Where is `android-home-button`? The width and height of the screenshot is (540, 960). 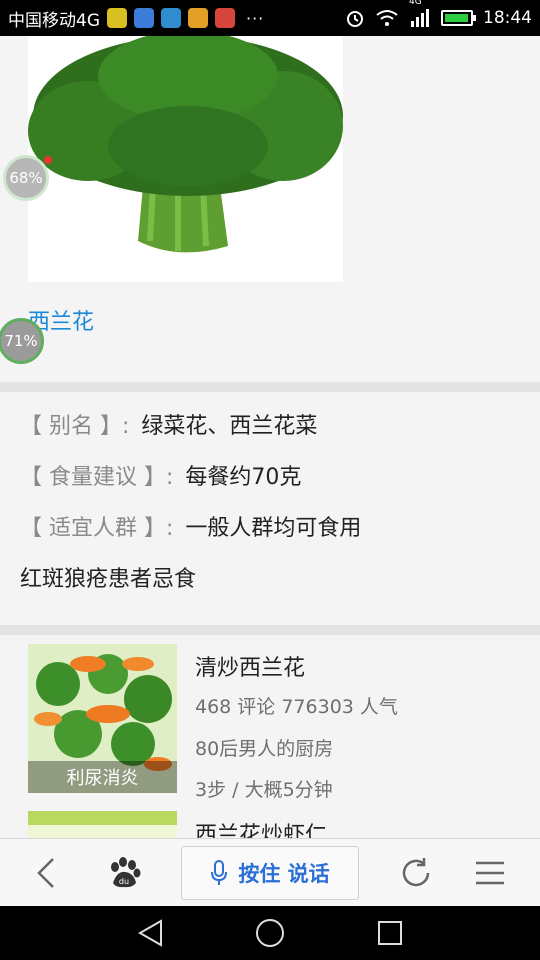 android-home-button is located at coordinates (270, 933).